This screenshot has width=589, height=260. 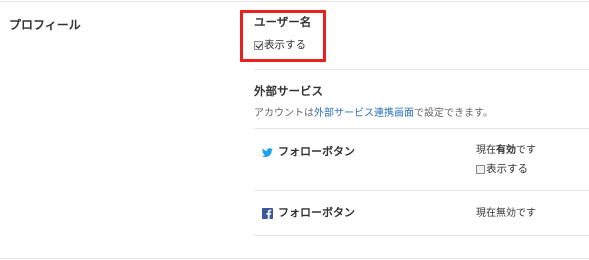 I want to click on facebook-follow-label: フォローボタン, so click(x=316, y=212).